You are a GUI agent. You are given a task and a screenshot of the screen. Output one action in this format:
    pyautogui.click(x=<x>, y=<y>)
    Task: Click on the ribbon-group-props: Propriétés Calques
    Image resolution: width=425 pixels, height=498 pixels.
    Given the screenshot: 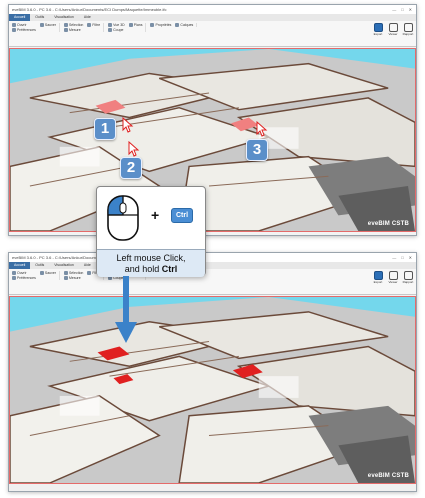 What is the action you would take?
    pyautogui.click(x=174, y=25)
    